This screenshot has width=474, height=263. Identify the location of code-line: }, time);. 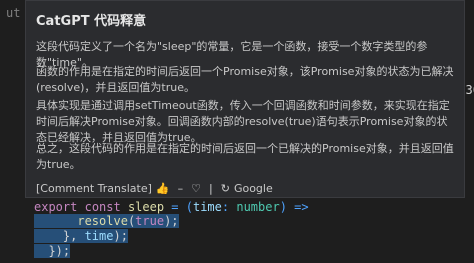
(81, 236).